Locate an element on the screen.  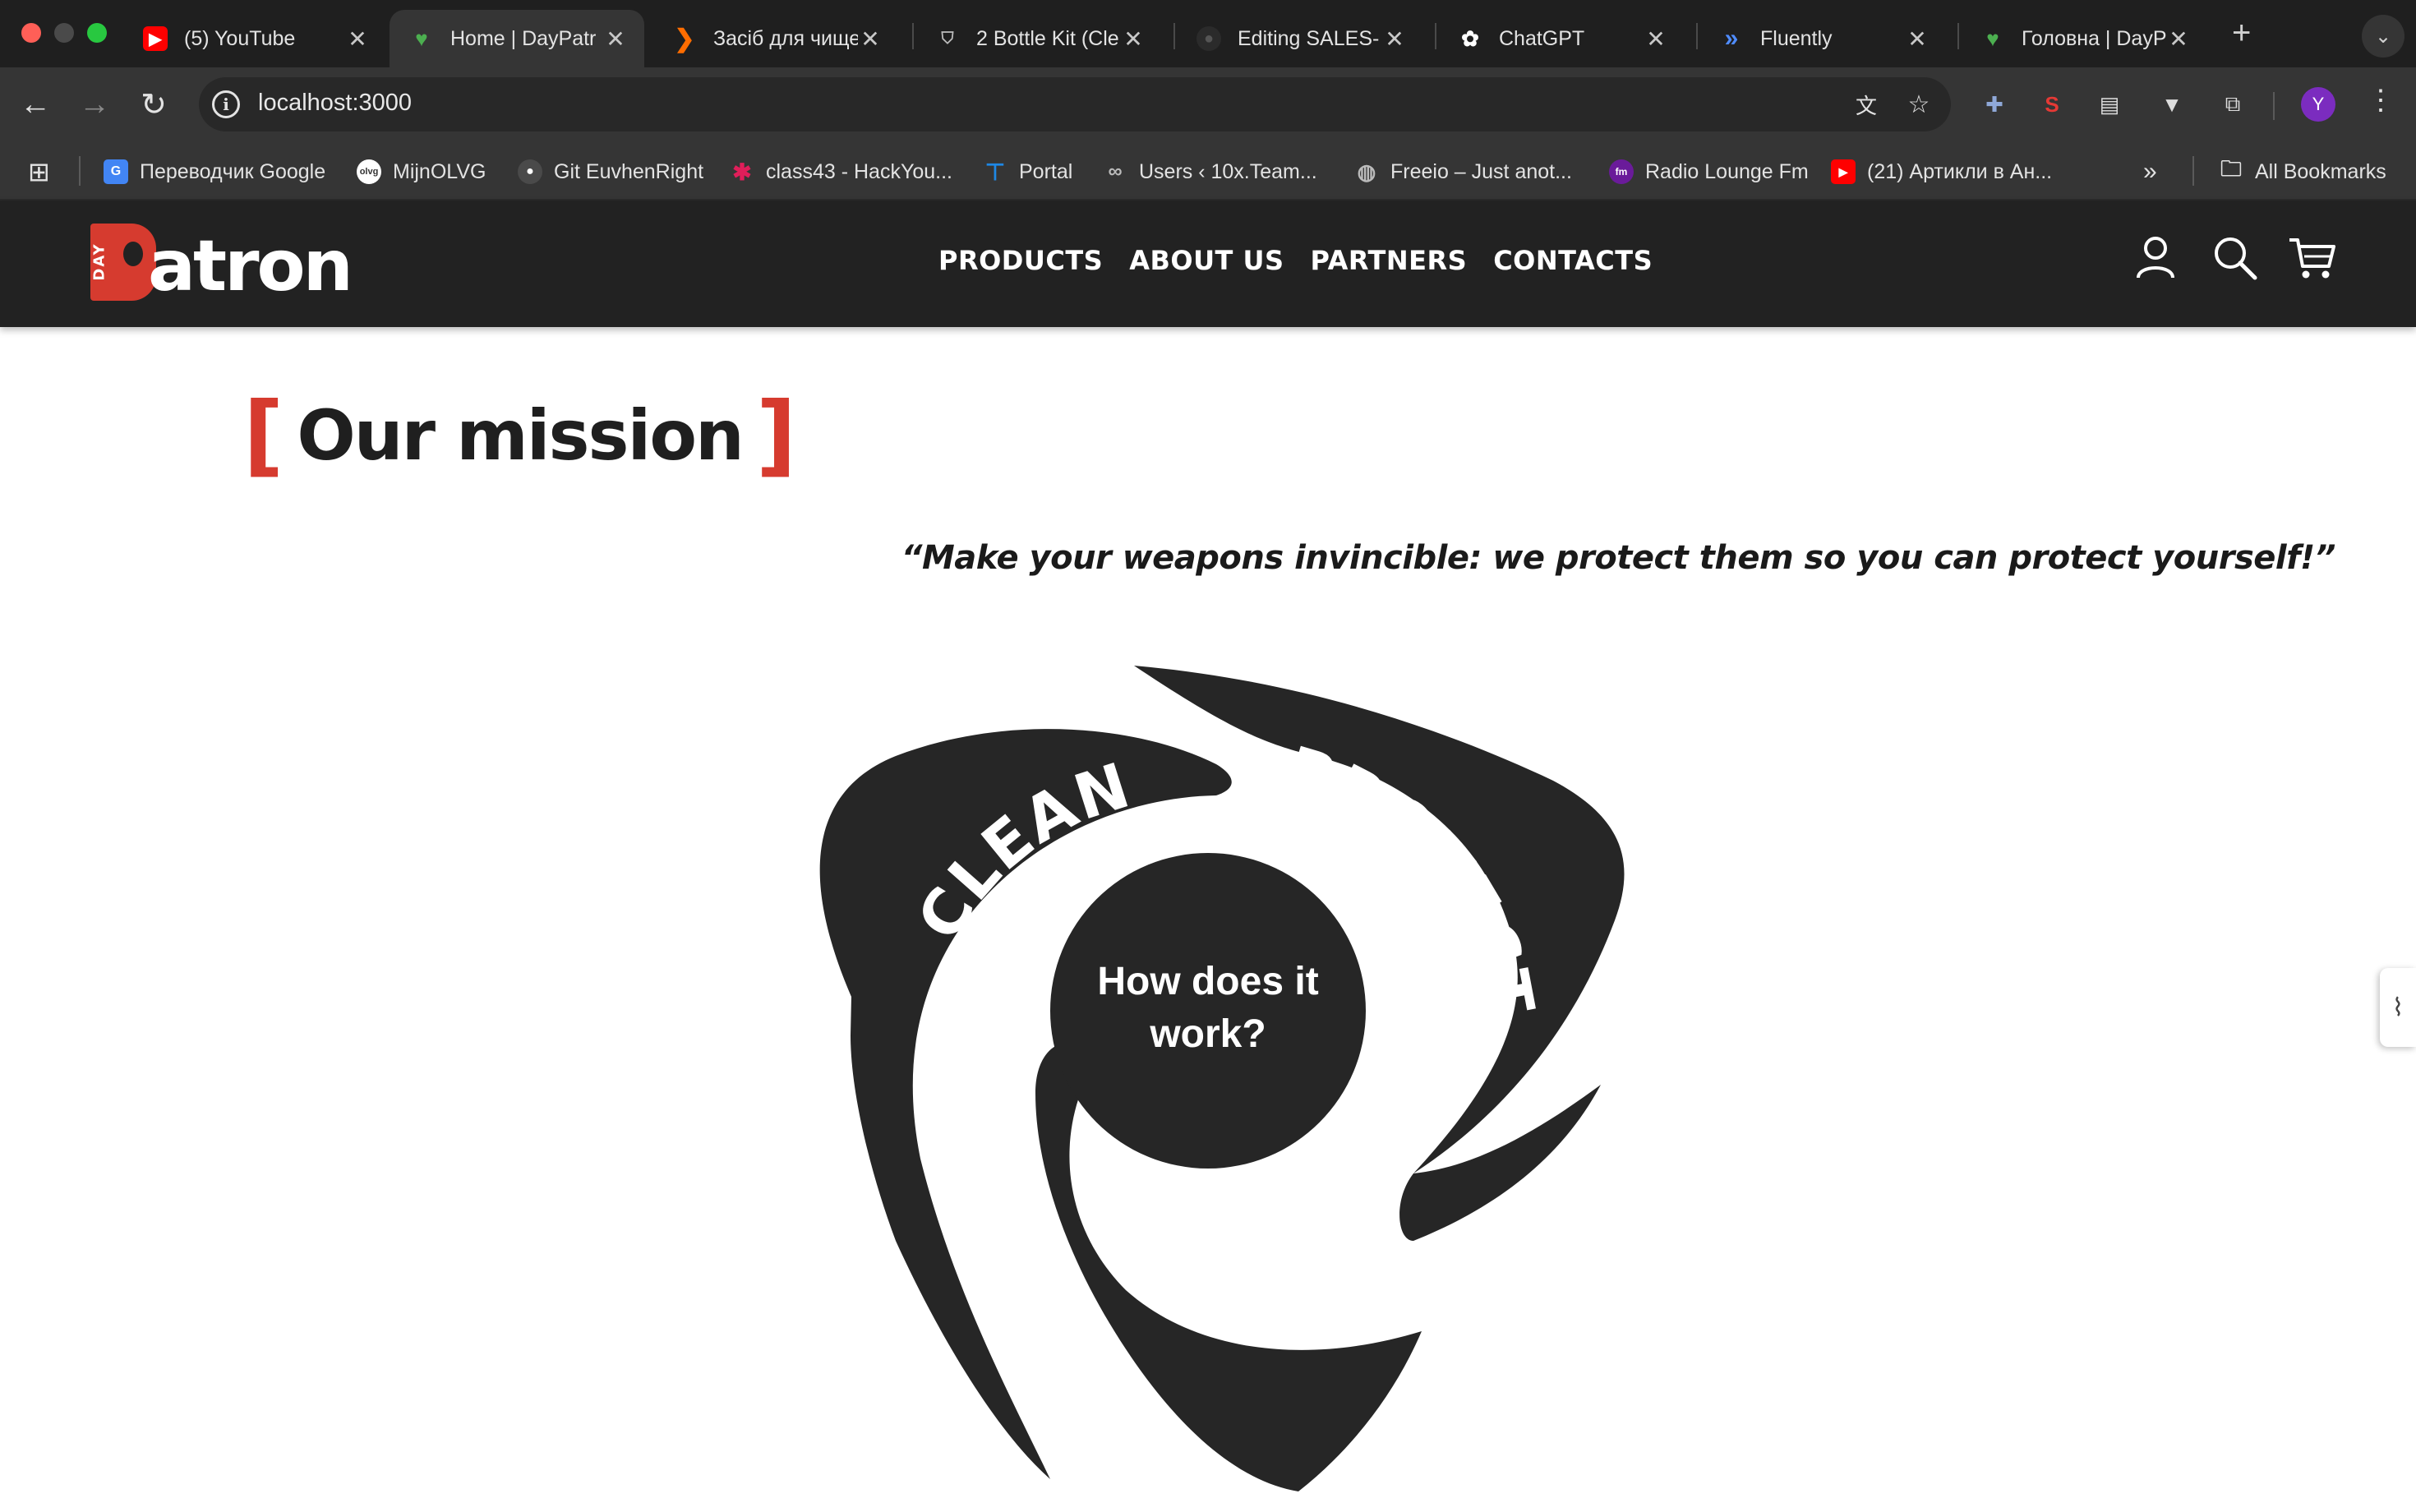
portal-icon: ⊤ is located at coordinates (995, 172).